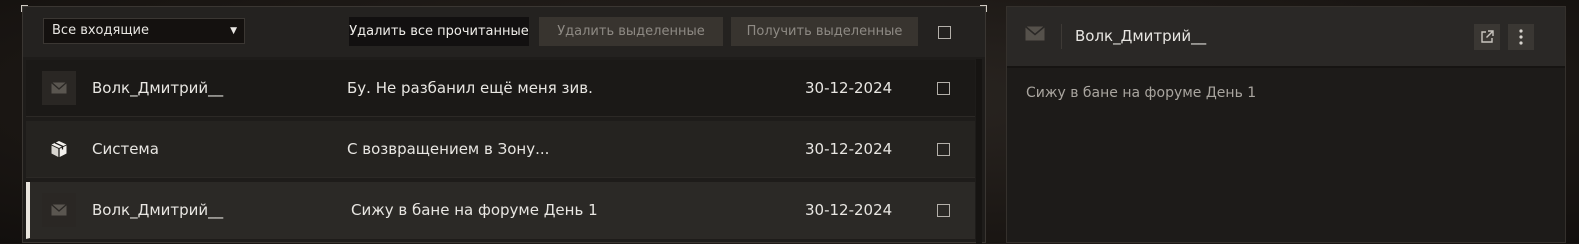 This screenshot has height=244, width=1579. What do you see at coordinates (233, 31) in the screenshot?
I see `chevron-down-icon: ▼` at bounding box center [233, 31].